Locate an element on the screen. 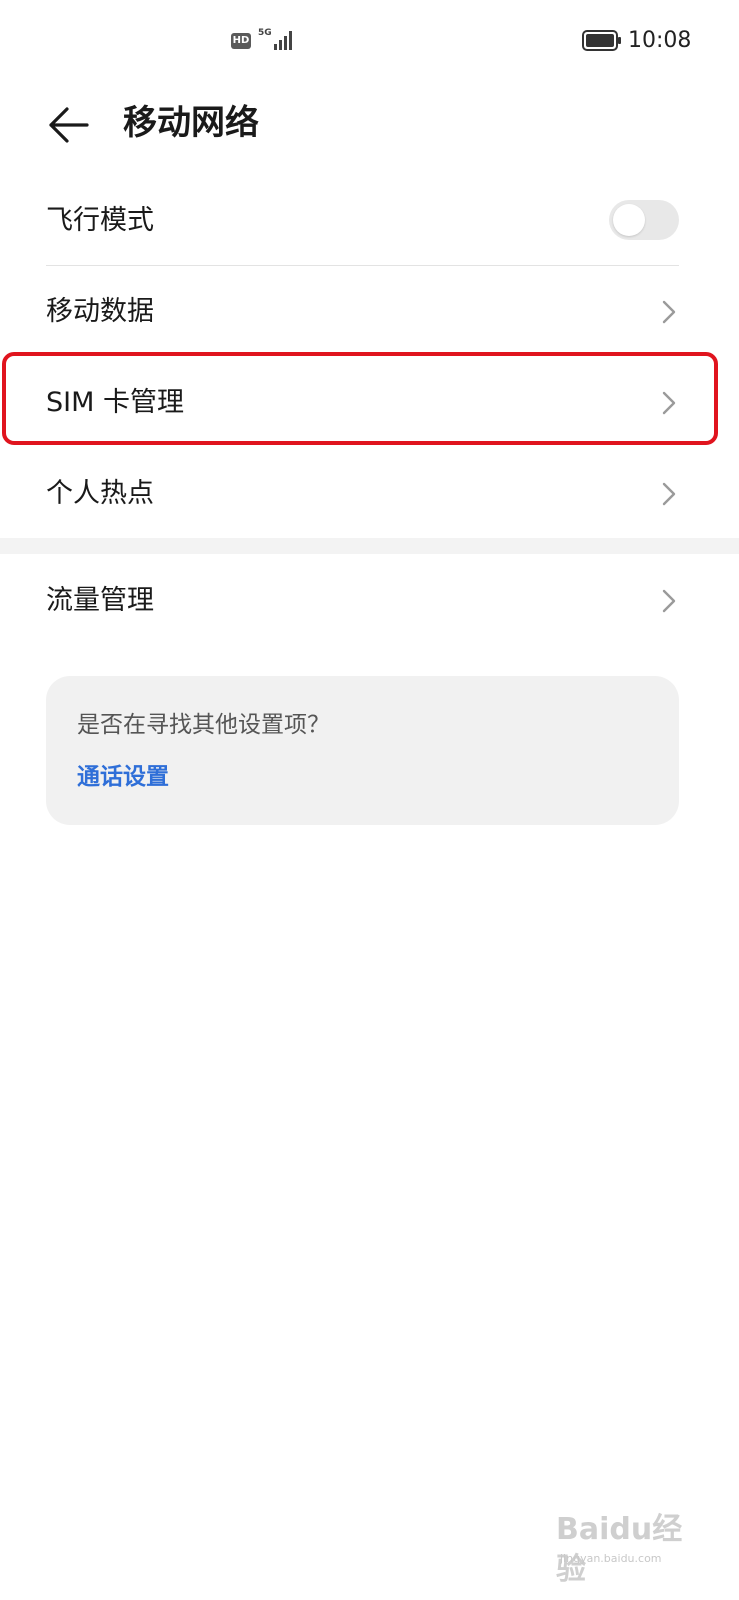 This screenshot has width=739, height=1600. status-time: 10:08 is located at coordinates (660, 40).